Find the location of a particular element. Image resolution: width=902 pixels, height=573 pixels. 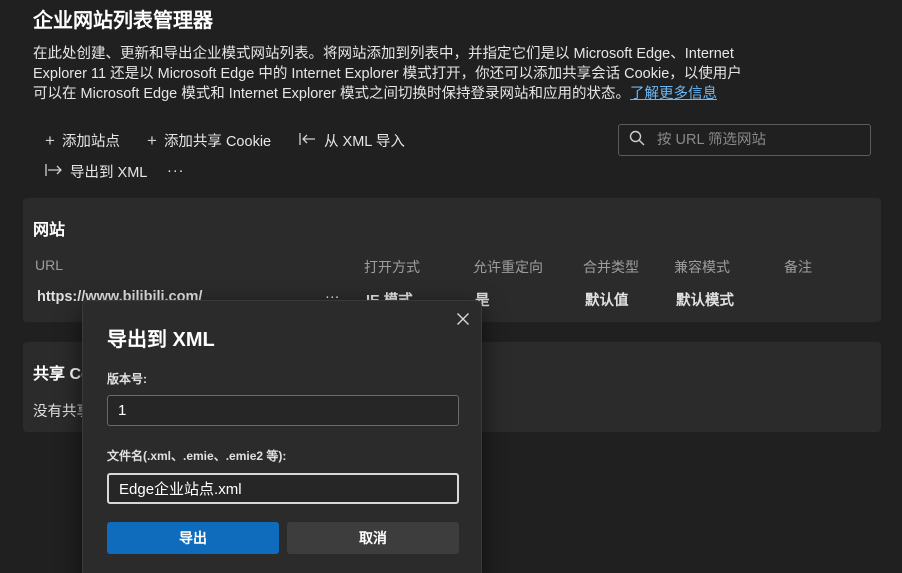

filename-label: 文件名(.xml、.emie、.emie2 等): is located at coordinates (197, 456).